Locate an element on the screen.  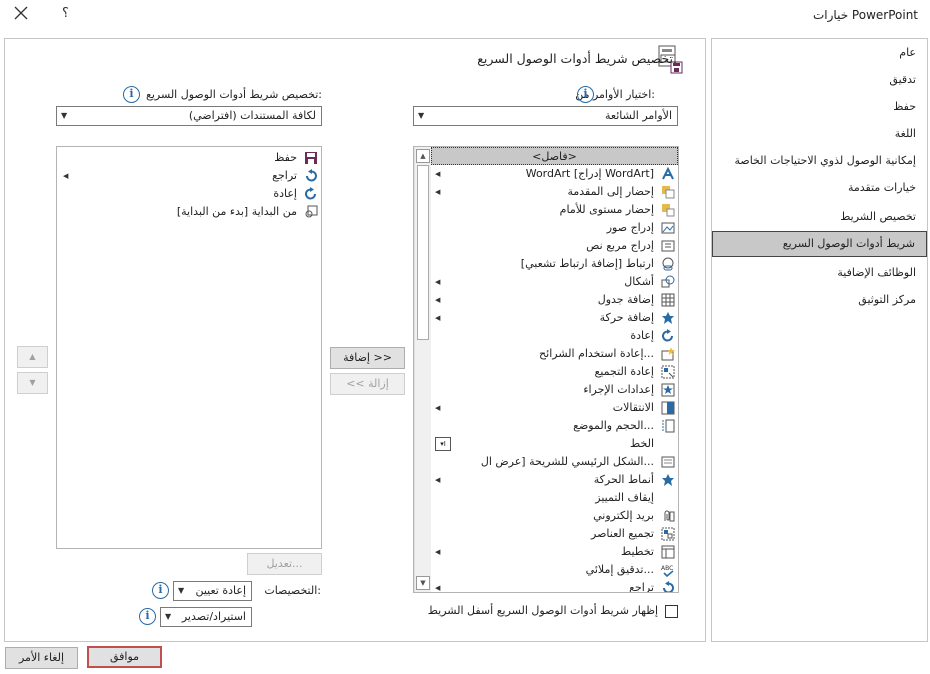
commands-scrollbar: ▲ ▼ is located at coordinates (422, 369).